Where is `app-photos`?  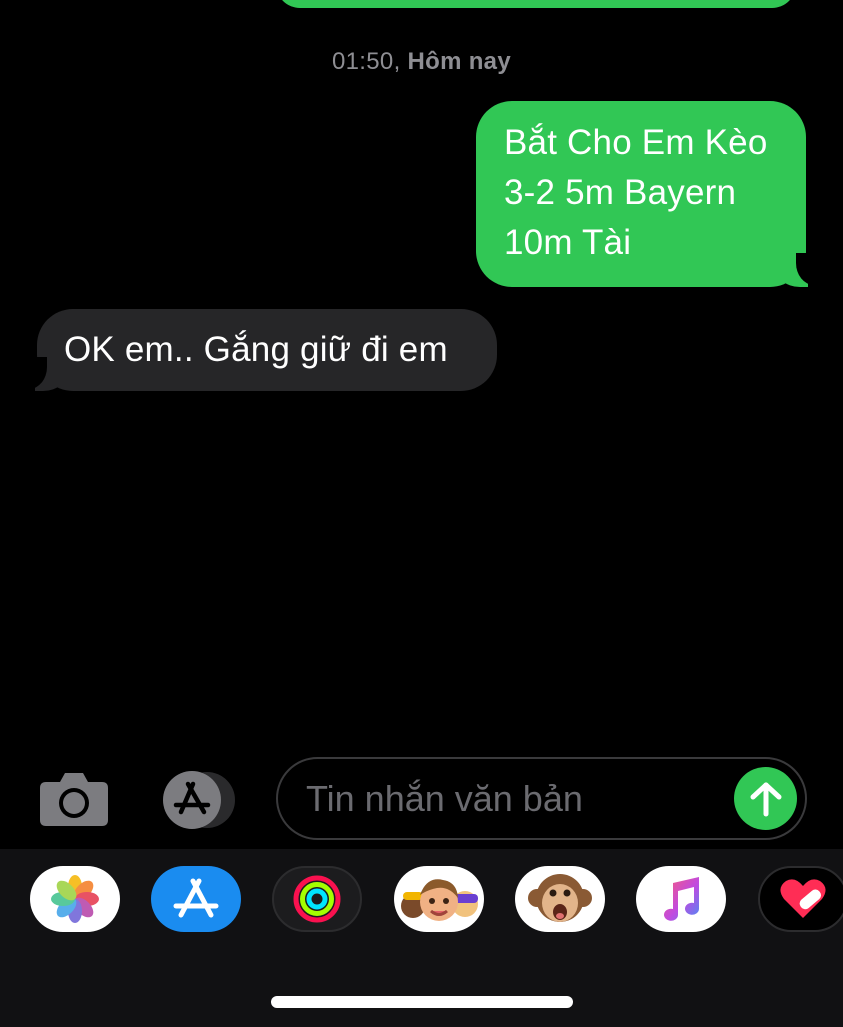 app-photos is located at coordinates (75, 899).